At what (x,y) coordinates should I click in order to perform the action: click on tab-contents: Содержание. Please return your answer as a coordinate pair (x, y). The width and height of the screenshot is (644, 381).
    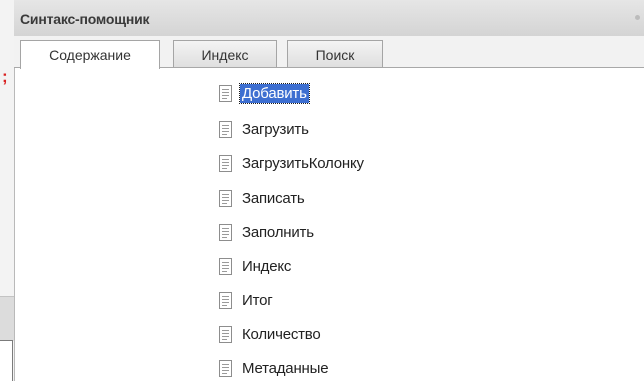
    Looking at the image, I should click on (90, 54).